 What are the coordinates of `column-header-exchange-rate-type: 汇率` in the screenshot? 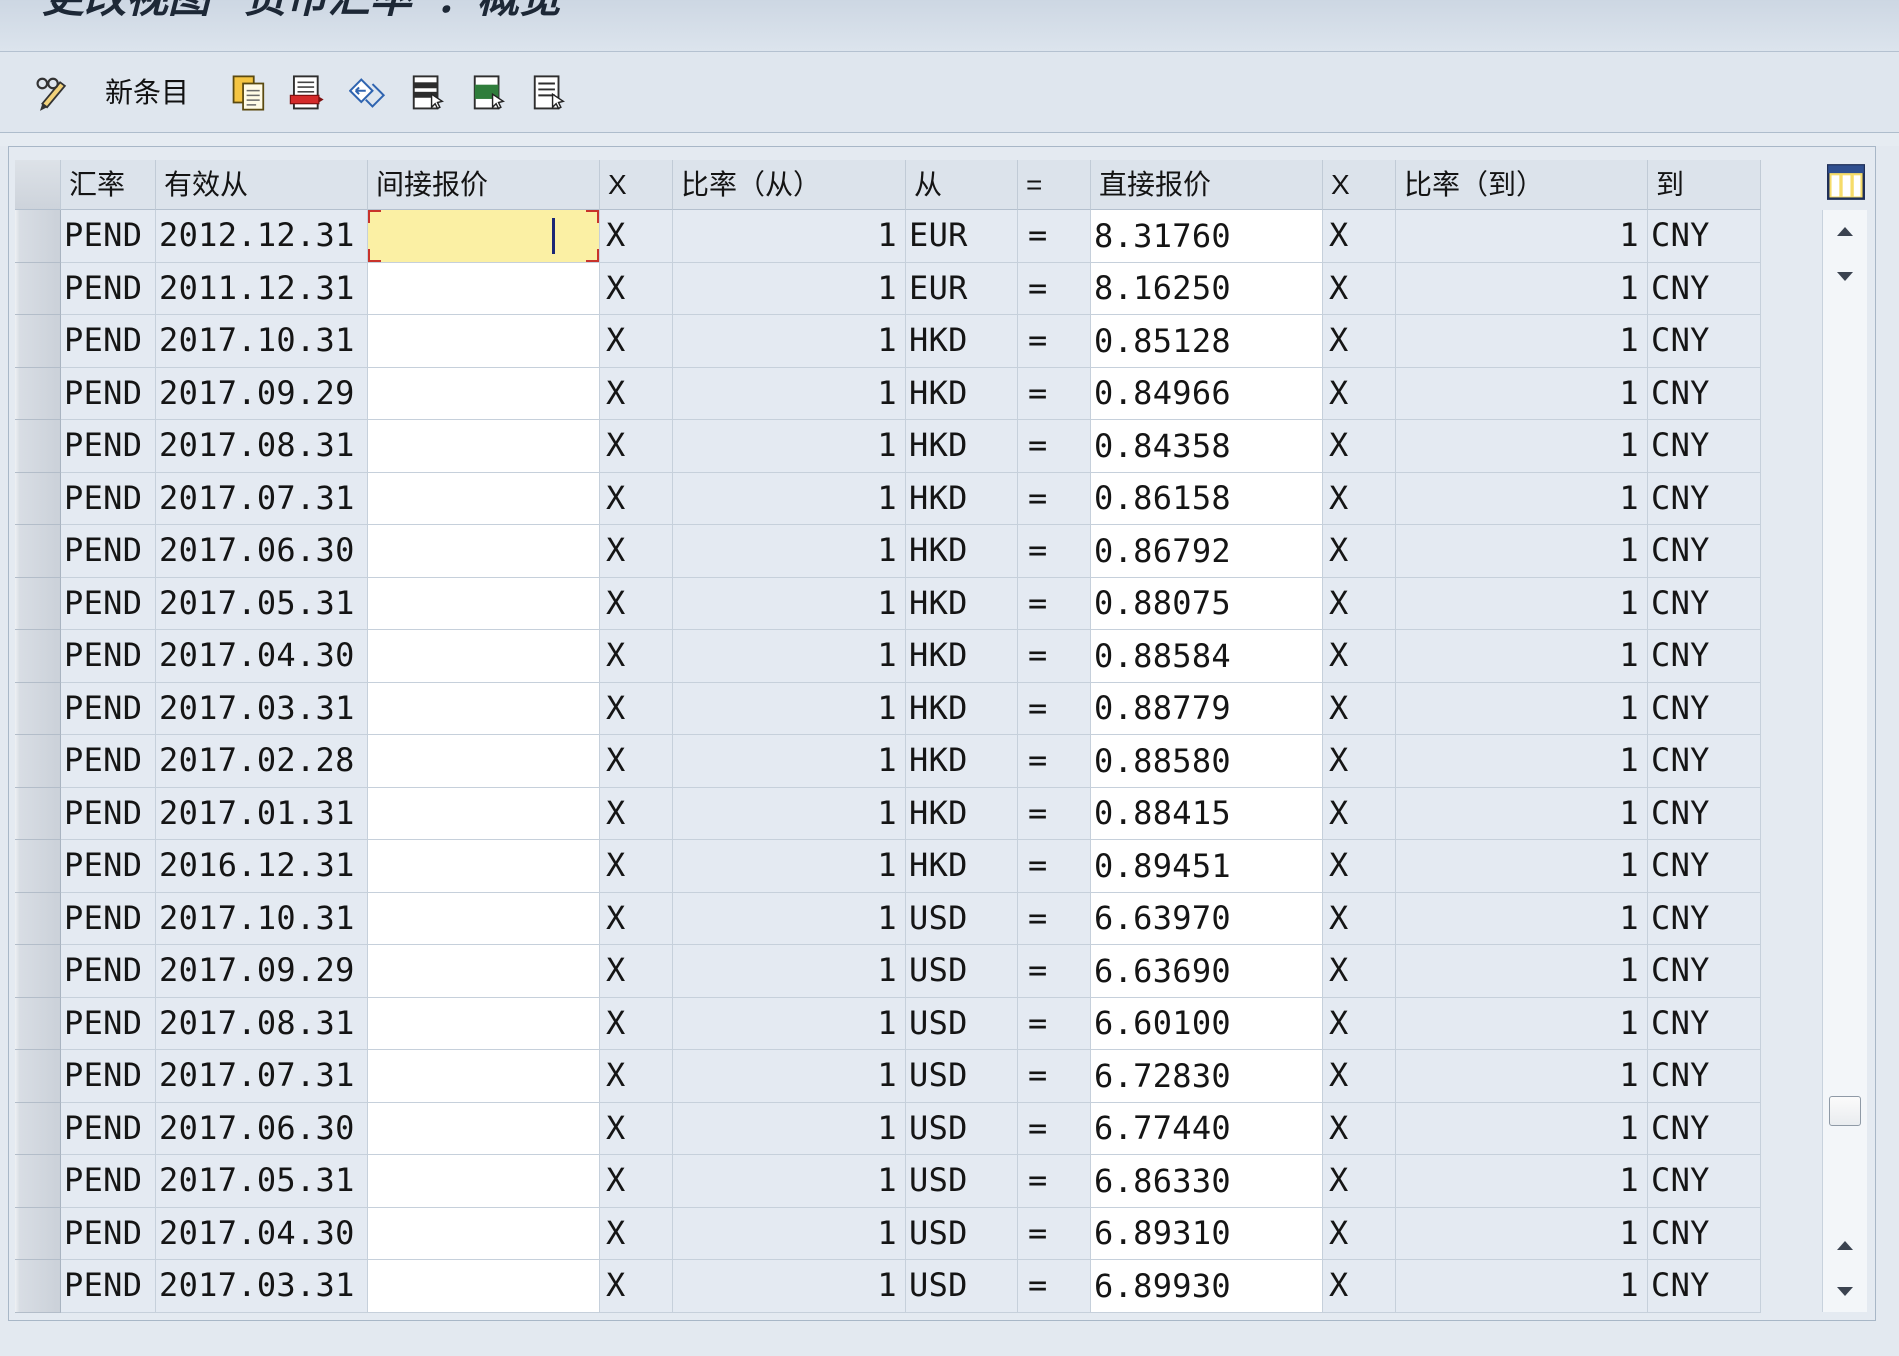 It's located at (108, 185).